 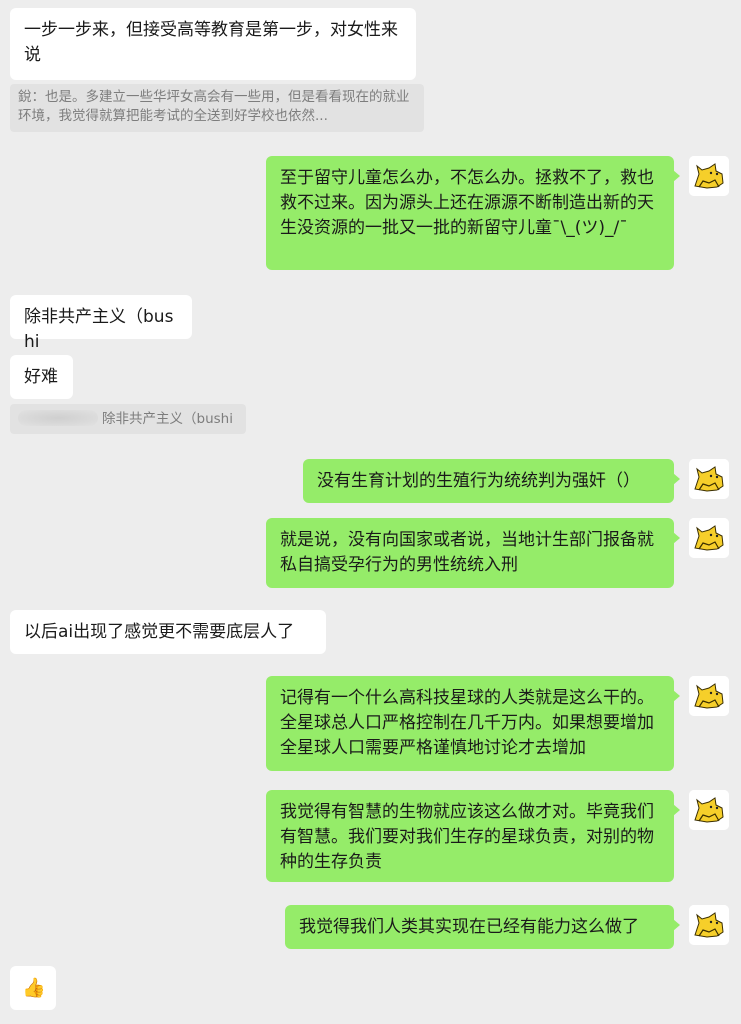 What do you see at coordinates (482, 927) in the screenshot?
I see `message-bubble-outgoing: 我觉得我们人类其实现在已经有能力这么做了` at bounding box center [482, 927].